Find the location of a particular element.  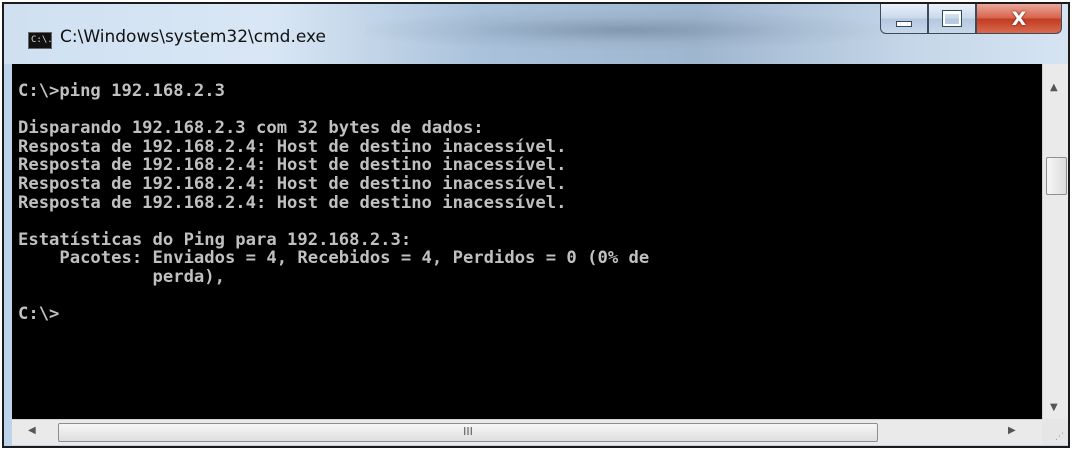

scroll-left-icon: ◀ is located at coordinates (32, 430).